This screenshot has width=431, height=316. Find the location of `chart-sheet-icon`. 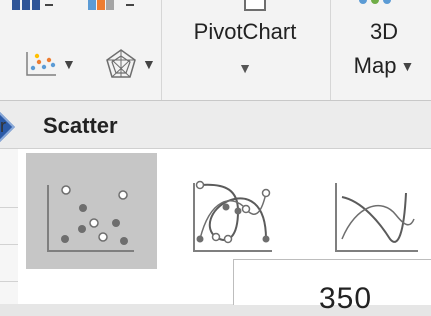

chart-sheet-icon is located at coordinates (255, 5).